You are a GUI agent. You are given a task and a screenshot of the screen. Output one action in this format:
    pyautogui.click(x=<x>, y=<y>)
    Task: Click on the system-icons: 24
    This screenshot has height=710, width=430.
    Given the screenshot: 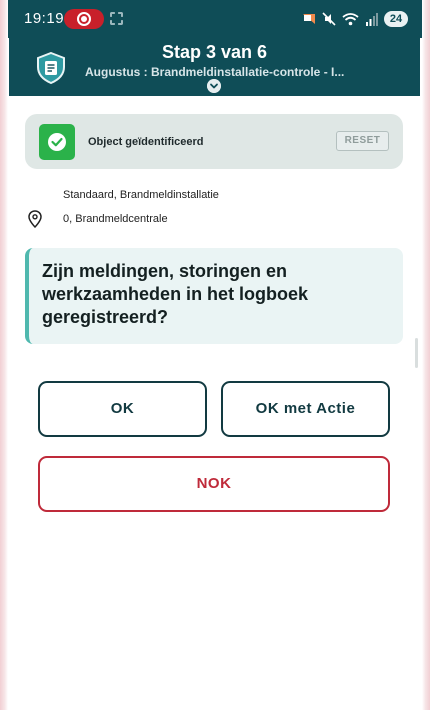 What is the action you would take?
    pyautogui.click(x=355, y=19)
    